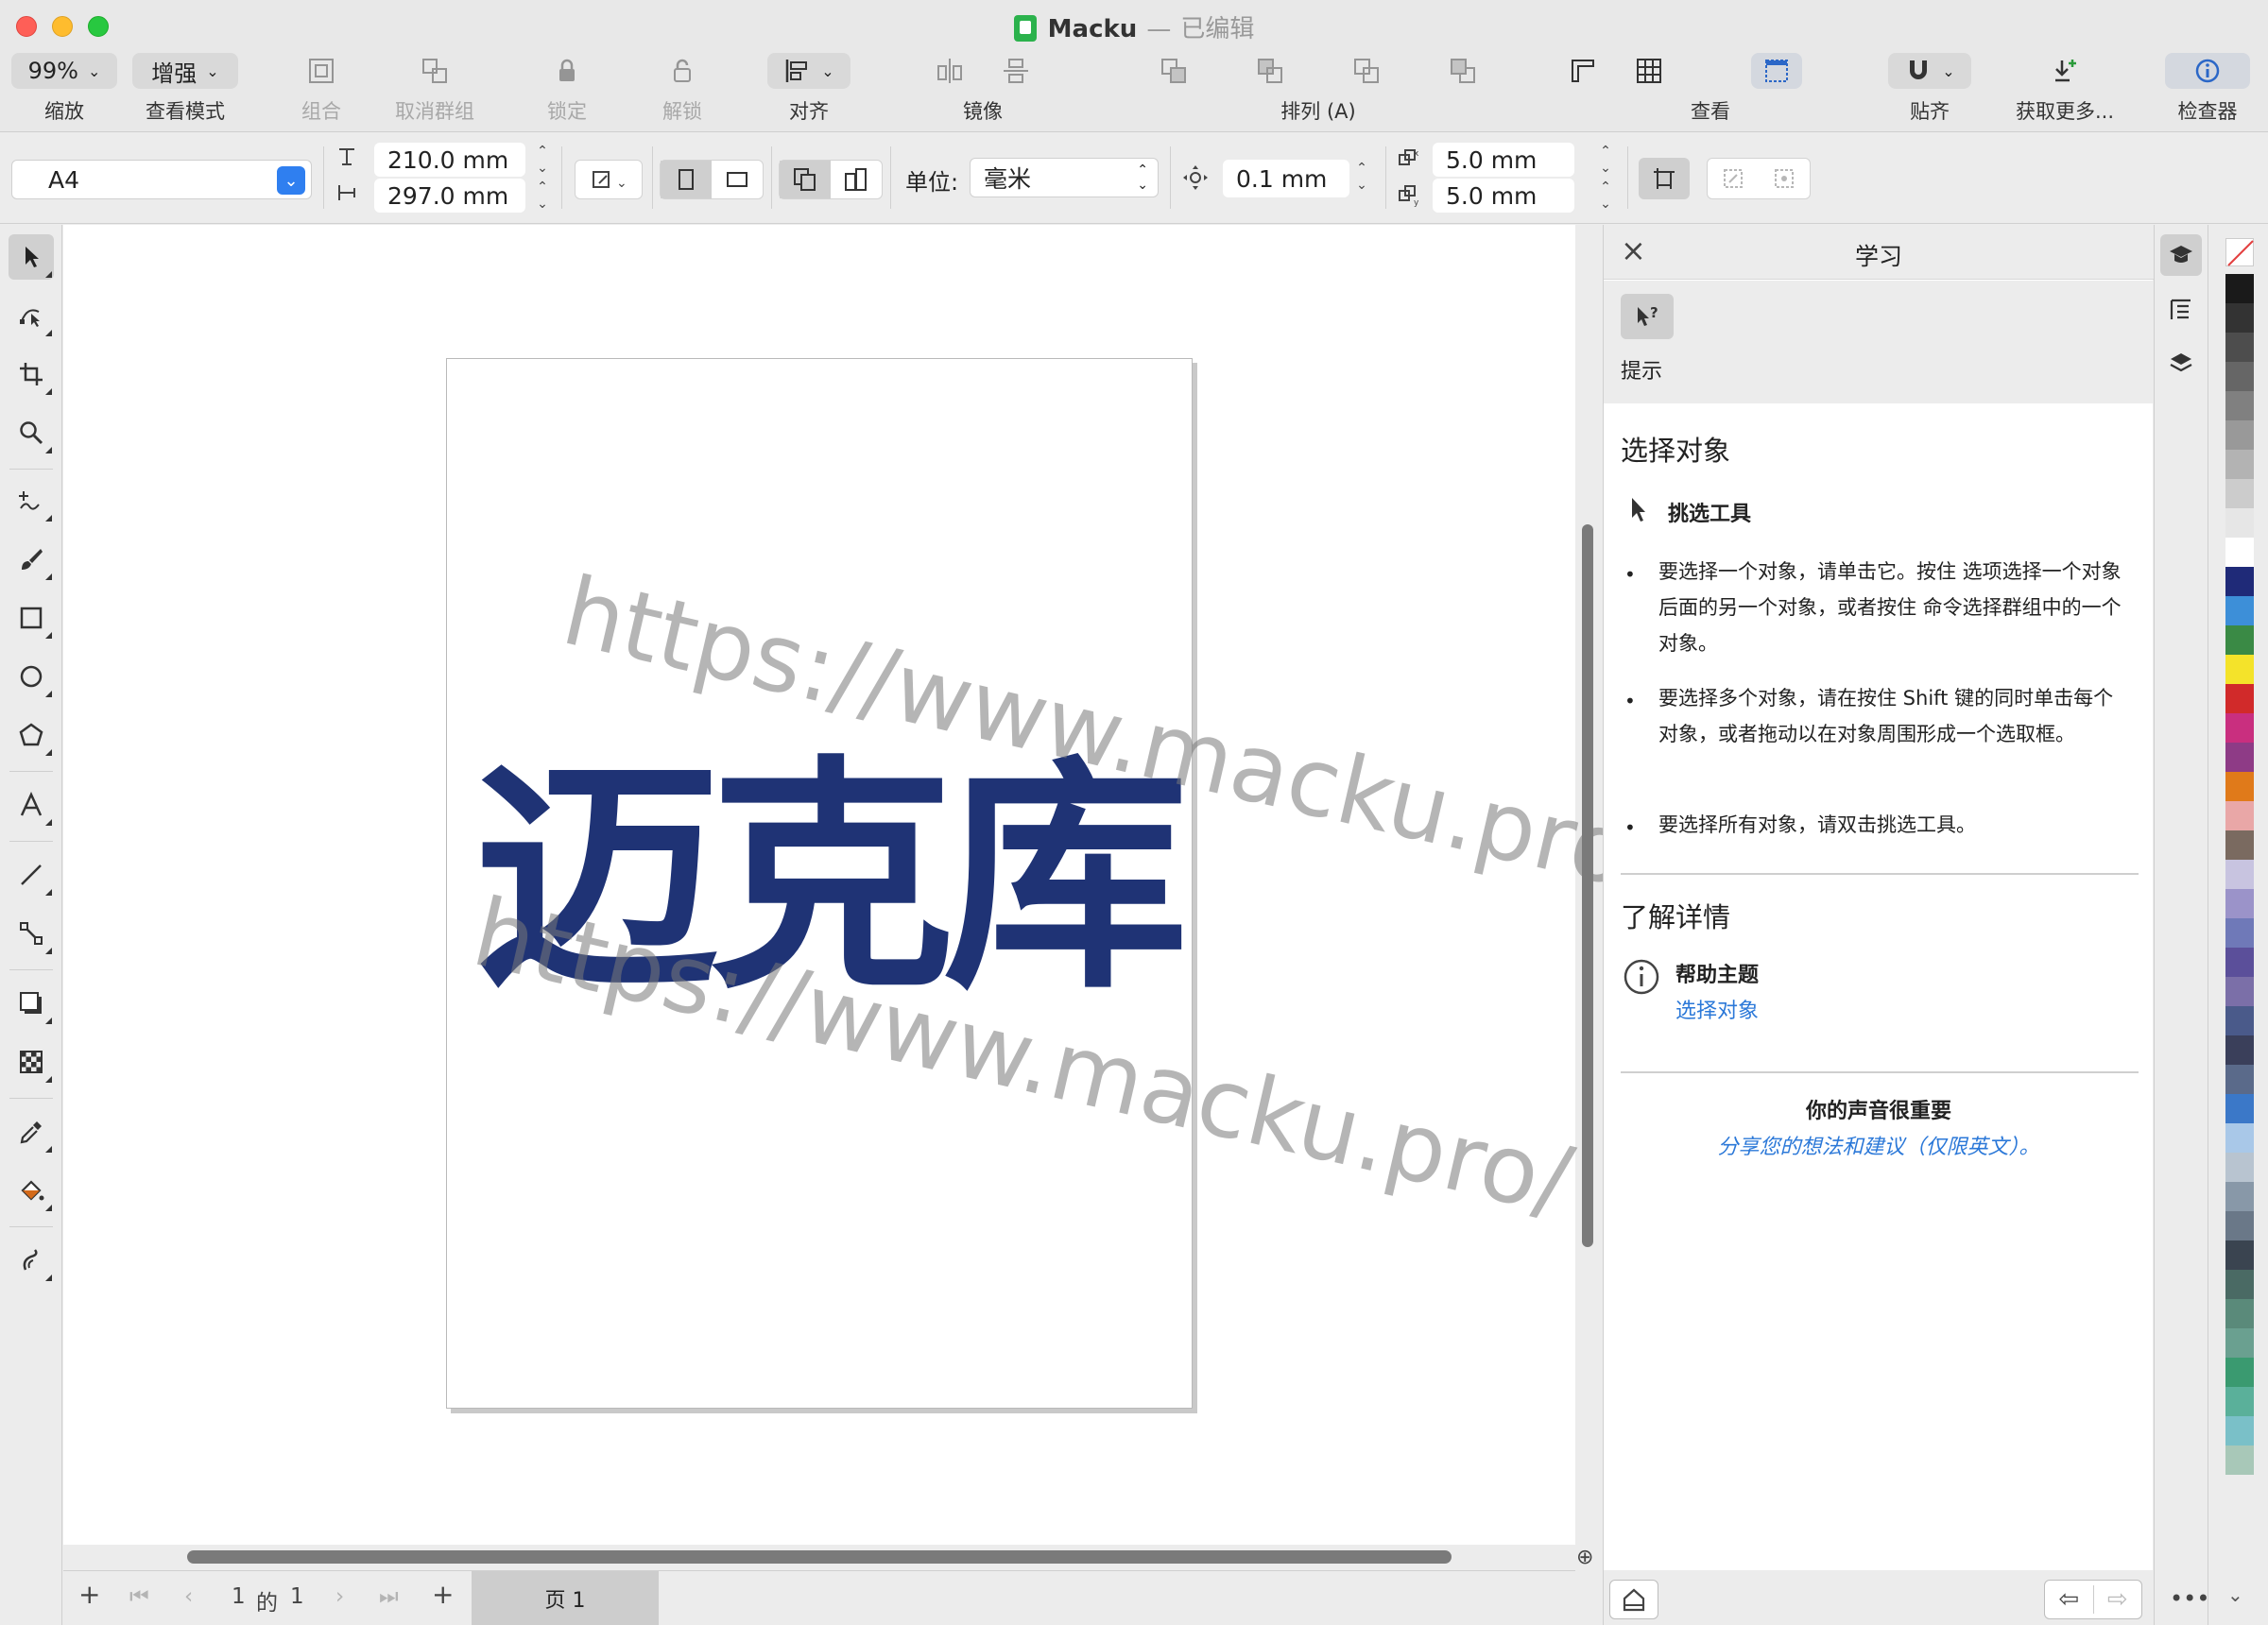  I want to click on rulers-icon, so click(1583, 71).